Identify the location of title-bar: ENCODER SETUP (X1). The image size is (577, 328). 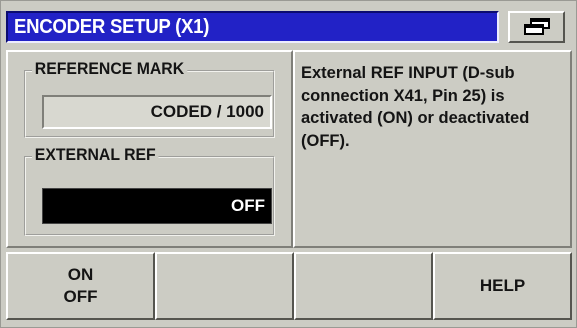
(252, 27).